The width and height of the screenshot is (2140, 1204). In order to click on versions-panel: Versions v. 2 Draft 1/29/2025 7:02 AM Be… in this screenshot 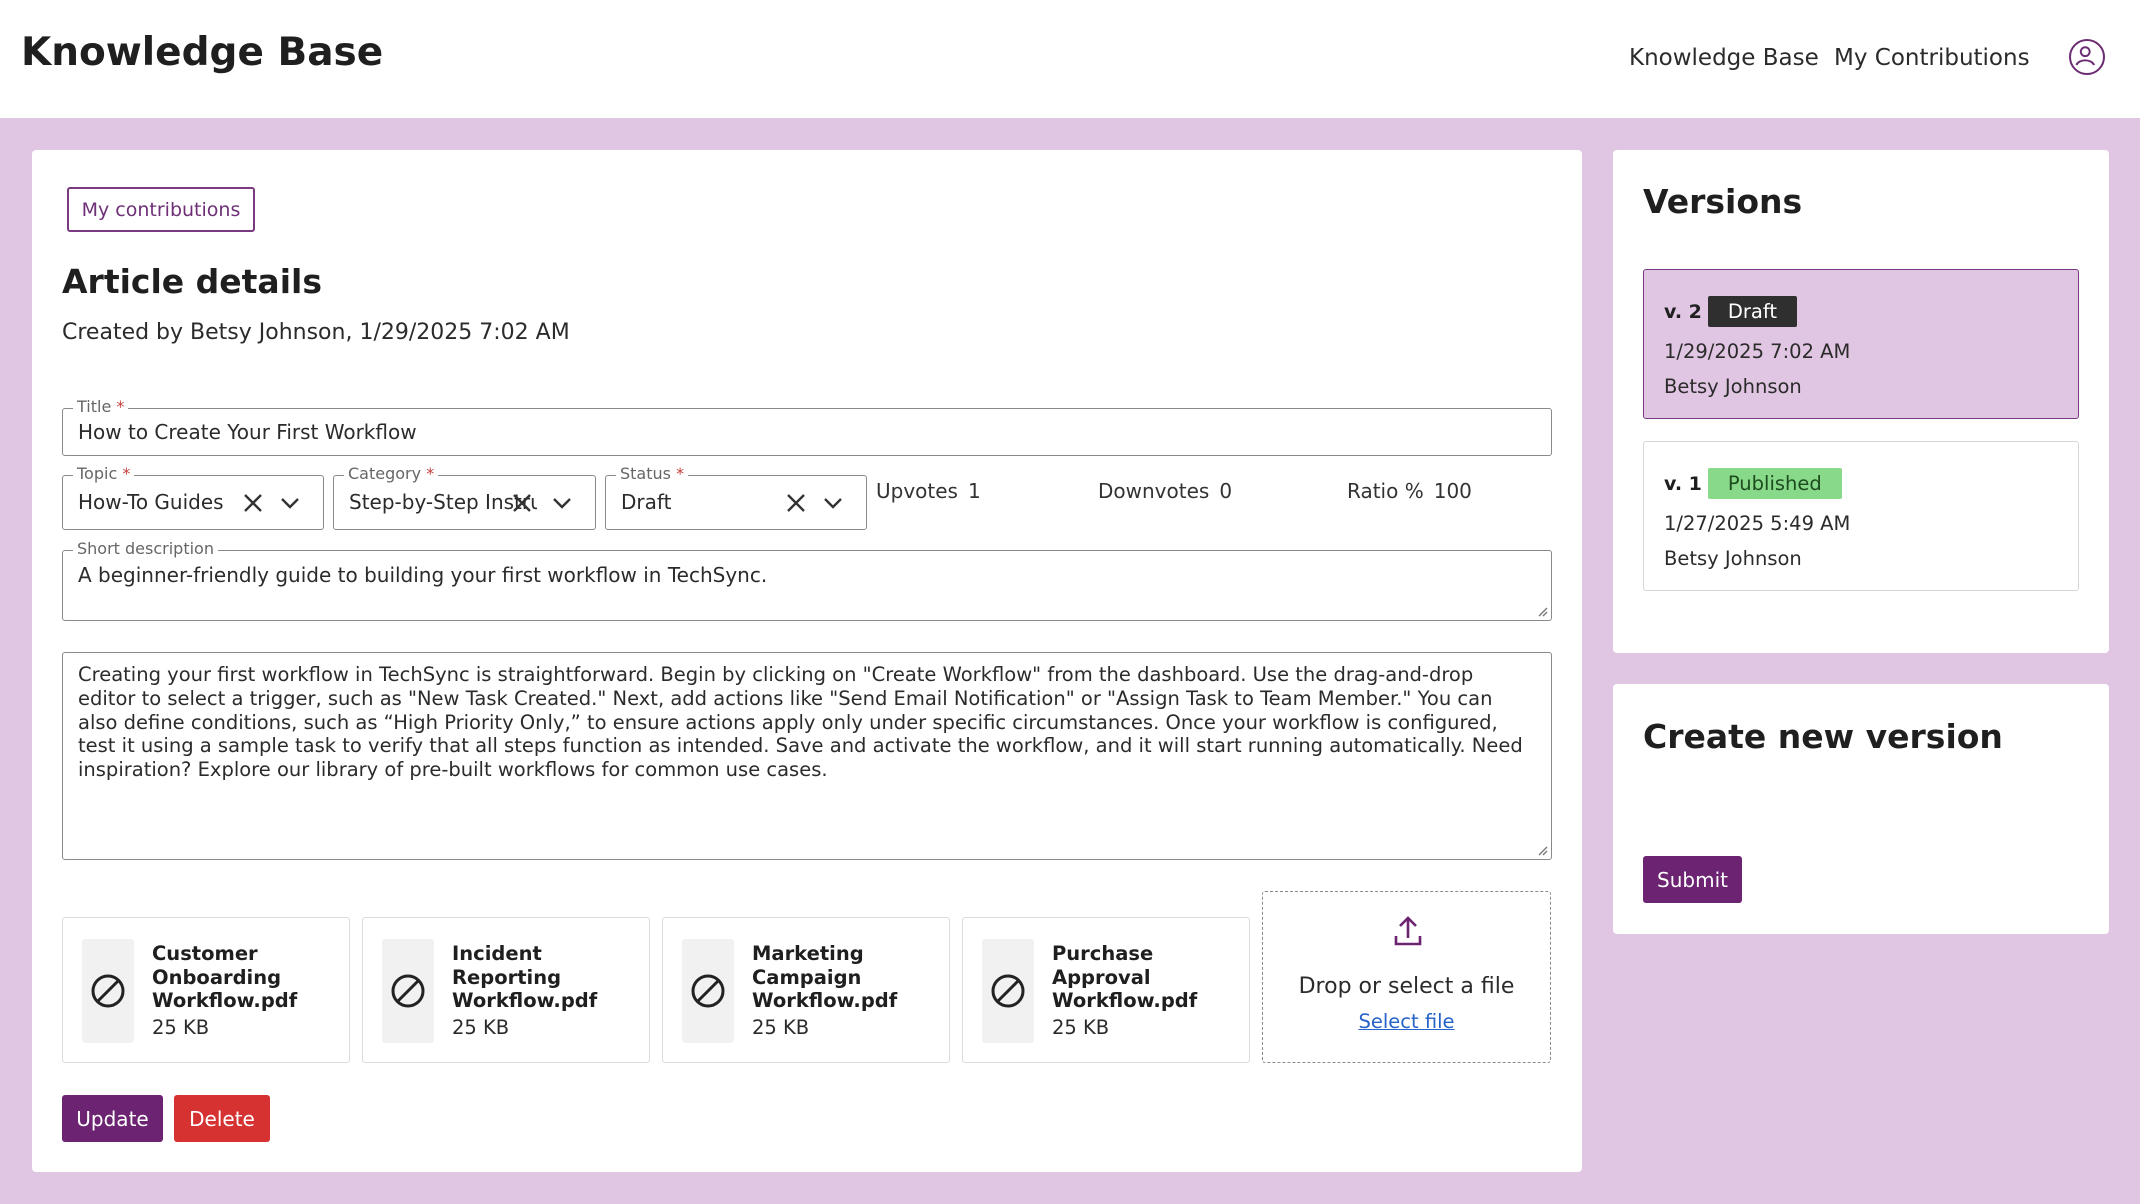, I will do `click(1861, 401)`.